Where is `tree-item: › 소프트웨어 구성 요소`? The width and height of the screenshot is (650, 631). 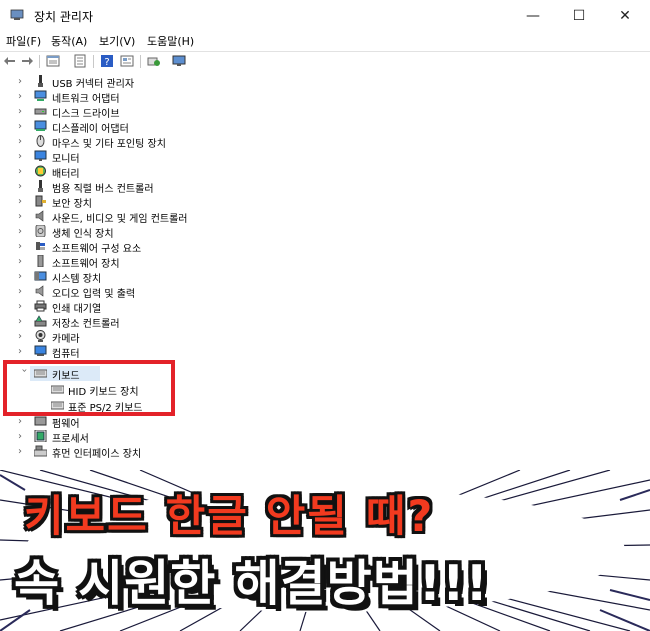
tree-item: › 소프트웨어 구성 요소 is located at coordinates (325, 247).